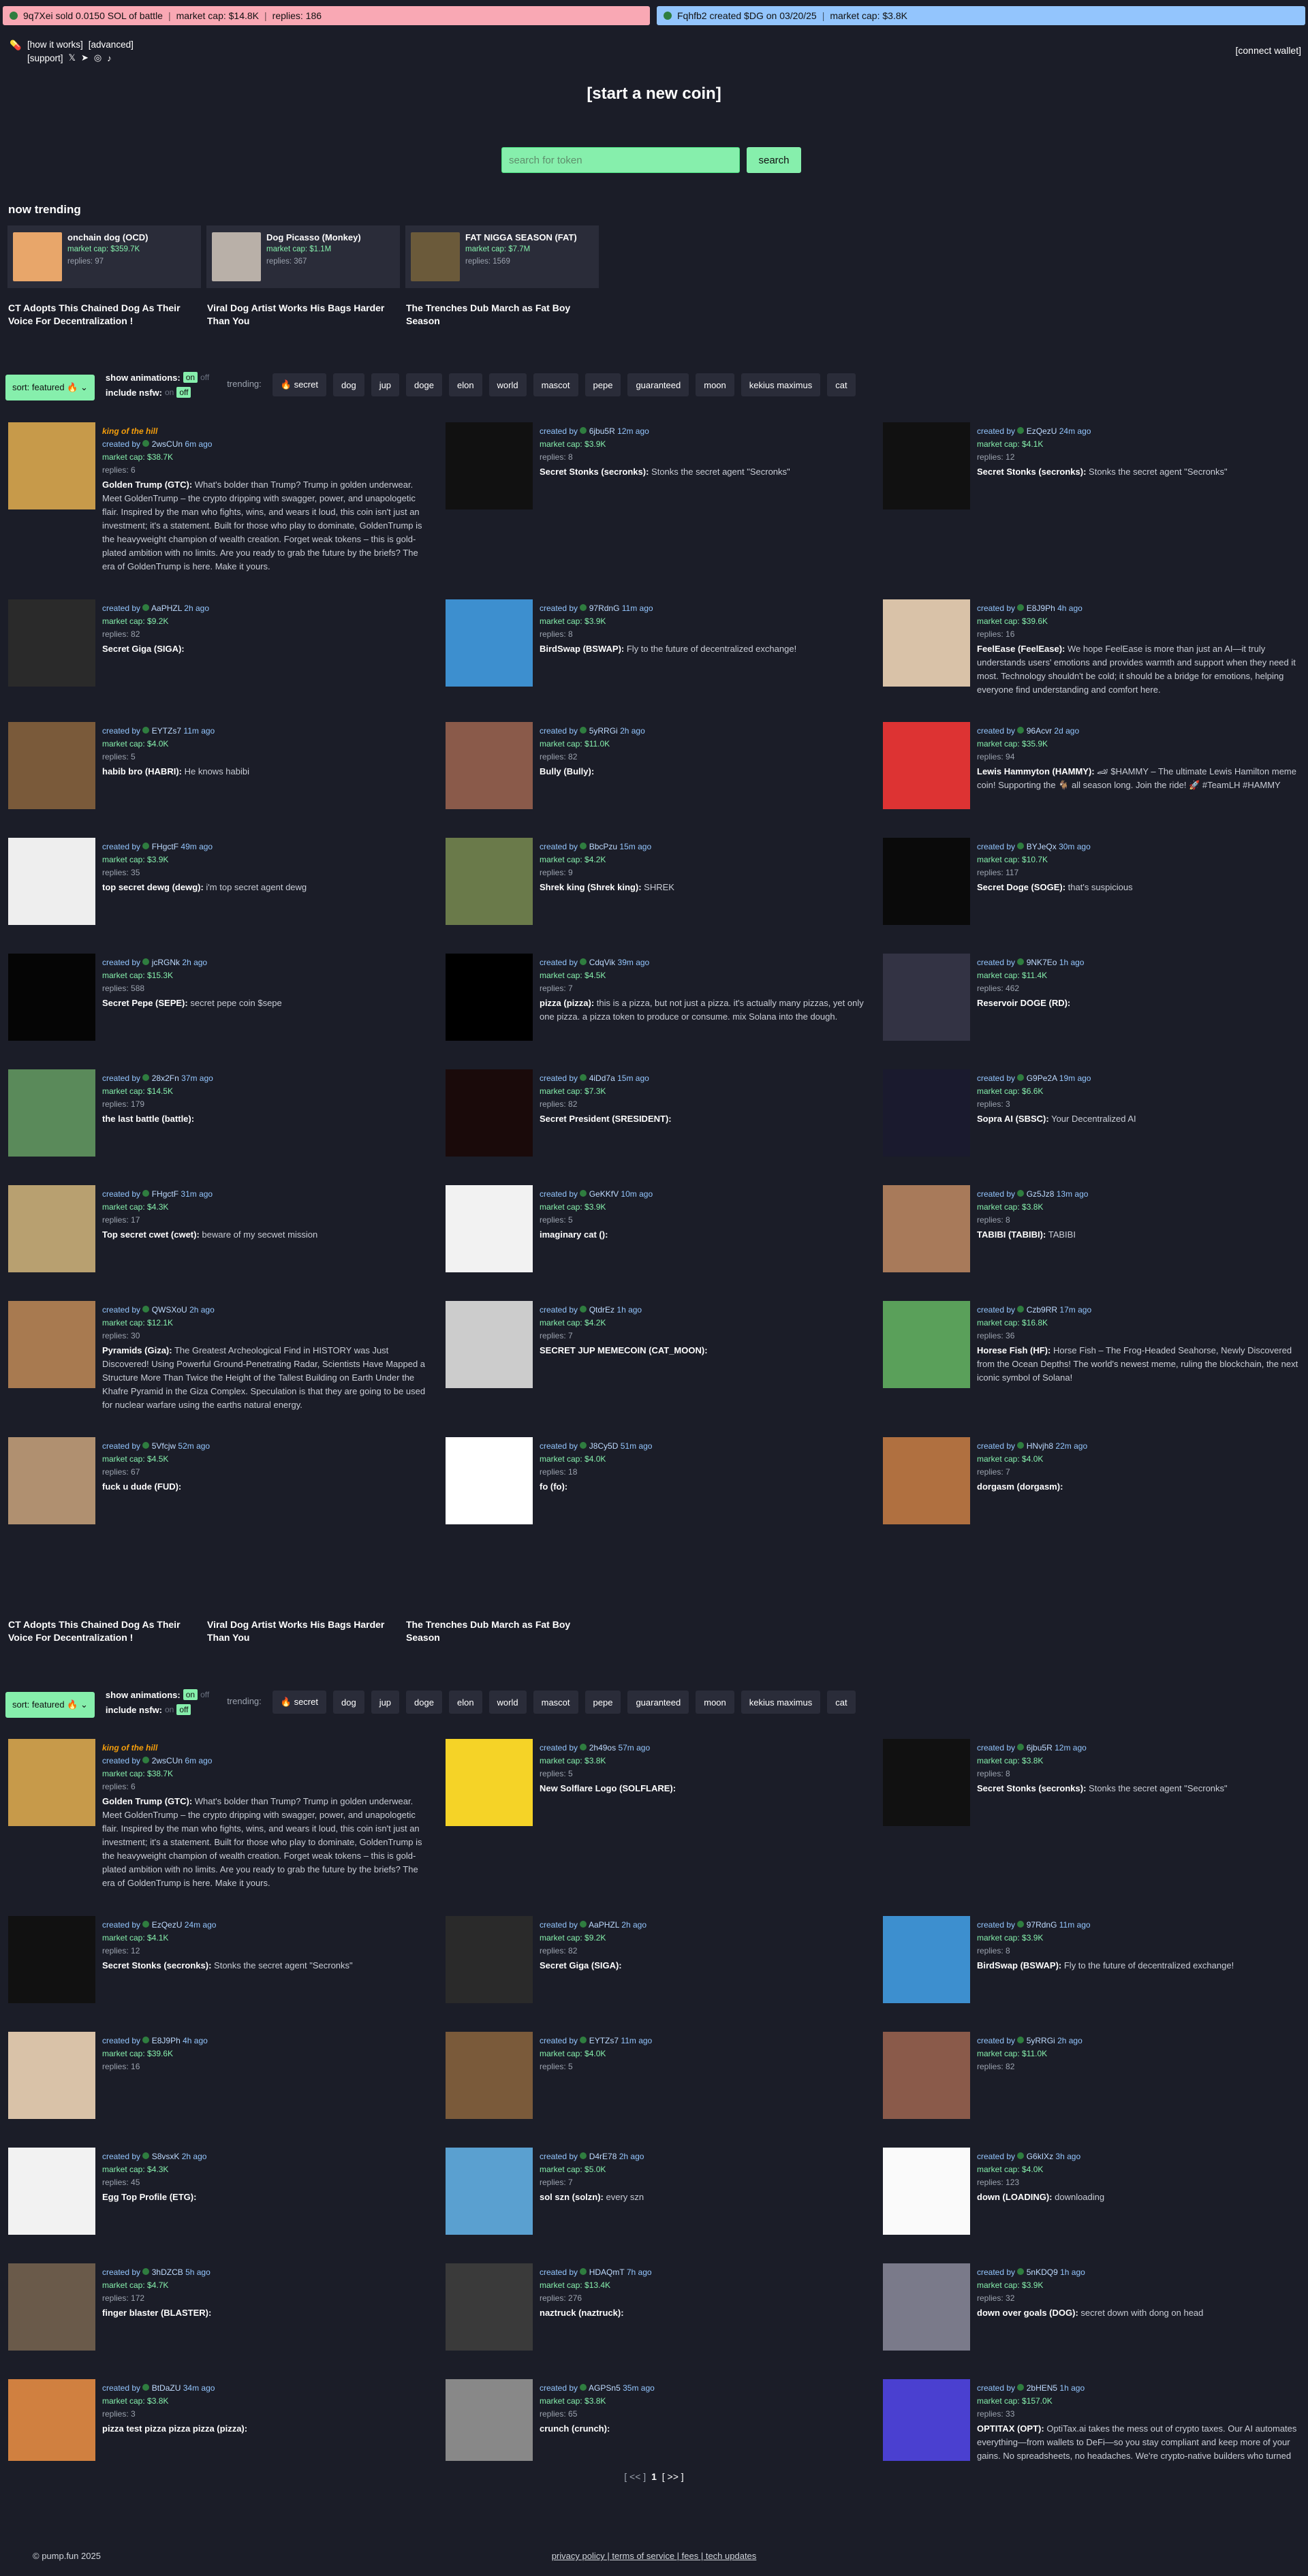 The width and height of the screenshot is (1308, 2576). Describe the element at coordinates (715, 384) in the screenshot. I see `trending-chip: moon` at that location.